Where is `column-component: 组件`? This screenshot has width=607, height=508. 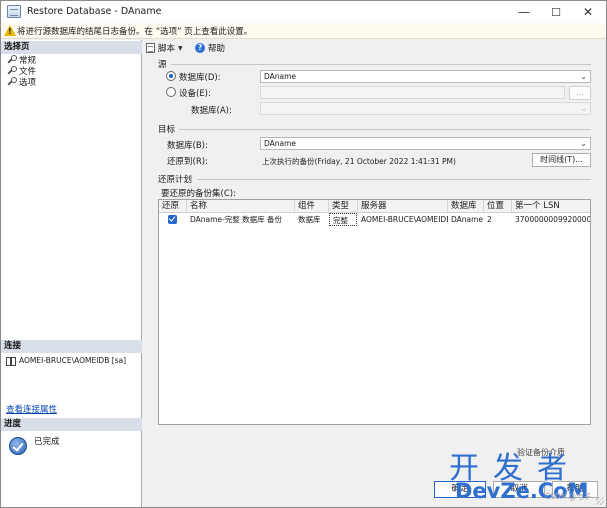 column-component: 组件 is located at coordinates (312, 206).